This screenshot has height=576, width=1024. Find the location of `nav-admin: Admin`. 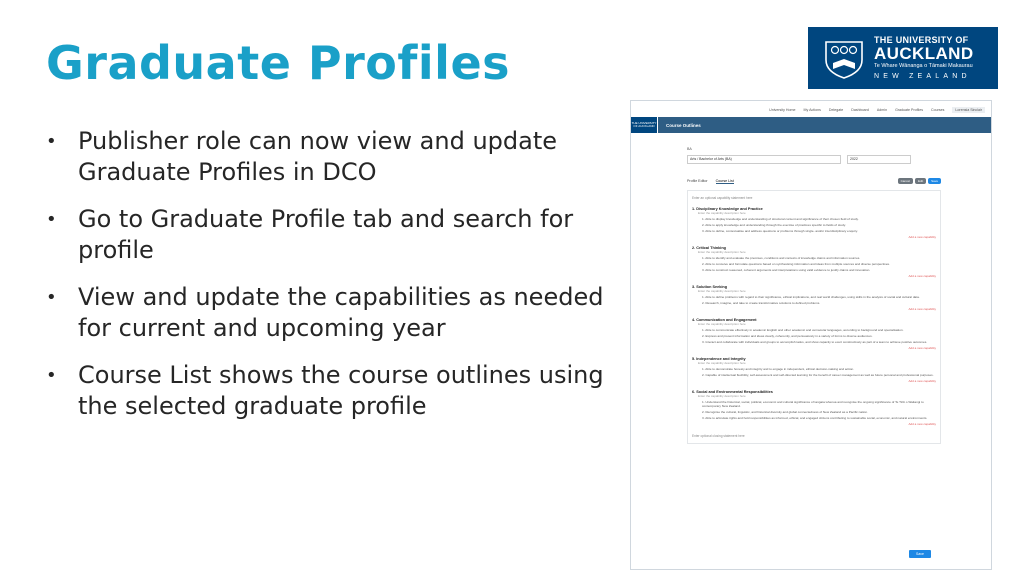

nav-admin: Admin is located at coordinates (882, 110).